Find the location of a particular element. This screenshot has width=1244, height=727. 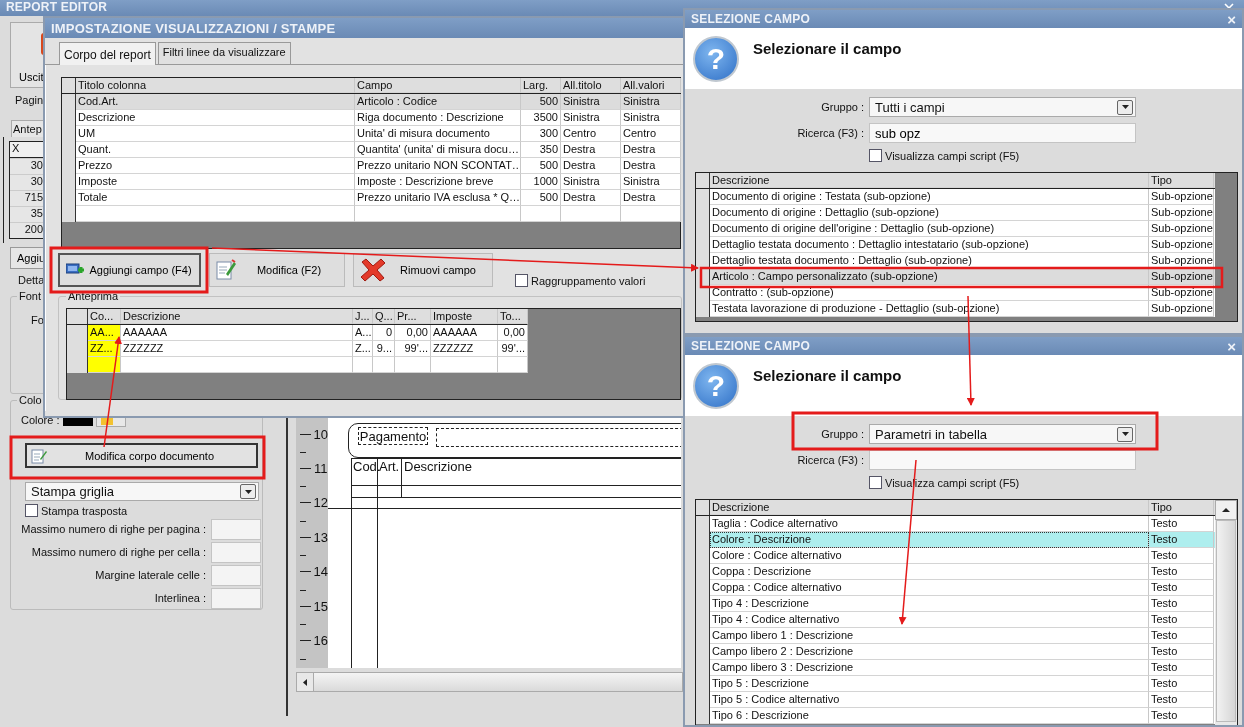

add-field-button: Aggiungi campo (F4) is located at coordinates (129, 270).